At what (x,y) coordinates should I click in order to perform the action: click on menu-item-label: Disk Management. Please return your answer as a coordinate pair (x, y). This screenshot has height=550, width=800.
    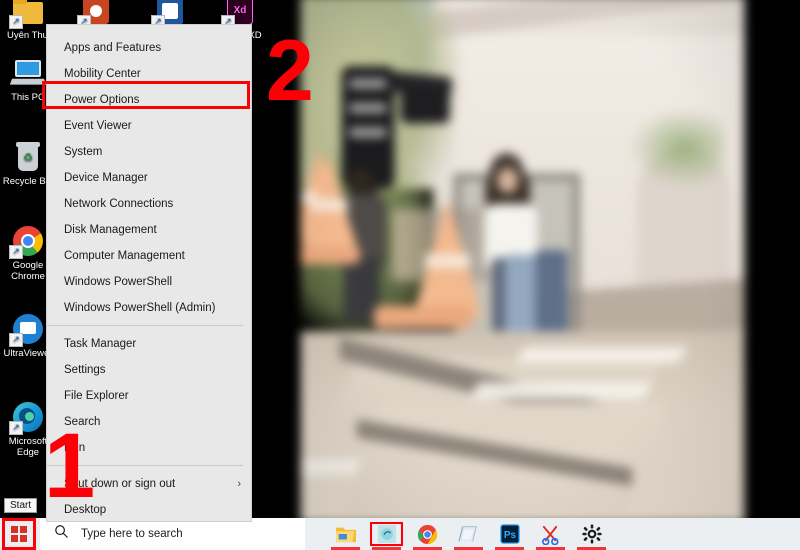
    Looking at the image, I should click on (110, 230).